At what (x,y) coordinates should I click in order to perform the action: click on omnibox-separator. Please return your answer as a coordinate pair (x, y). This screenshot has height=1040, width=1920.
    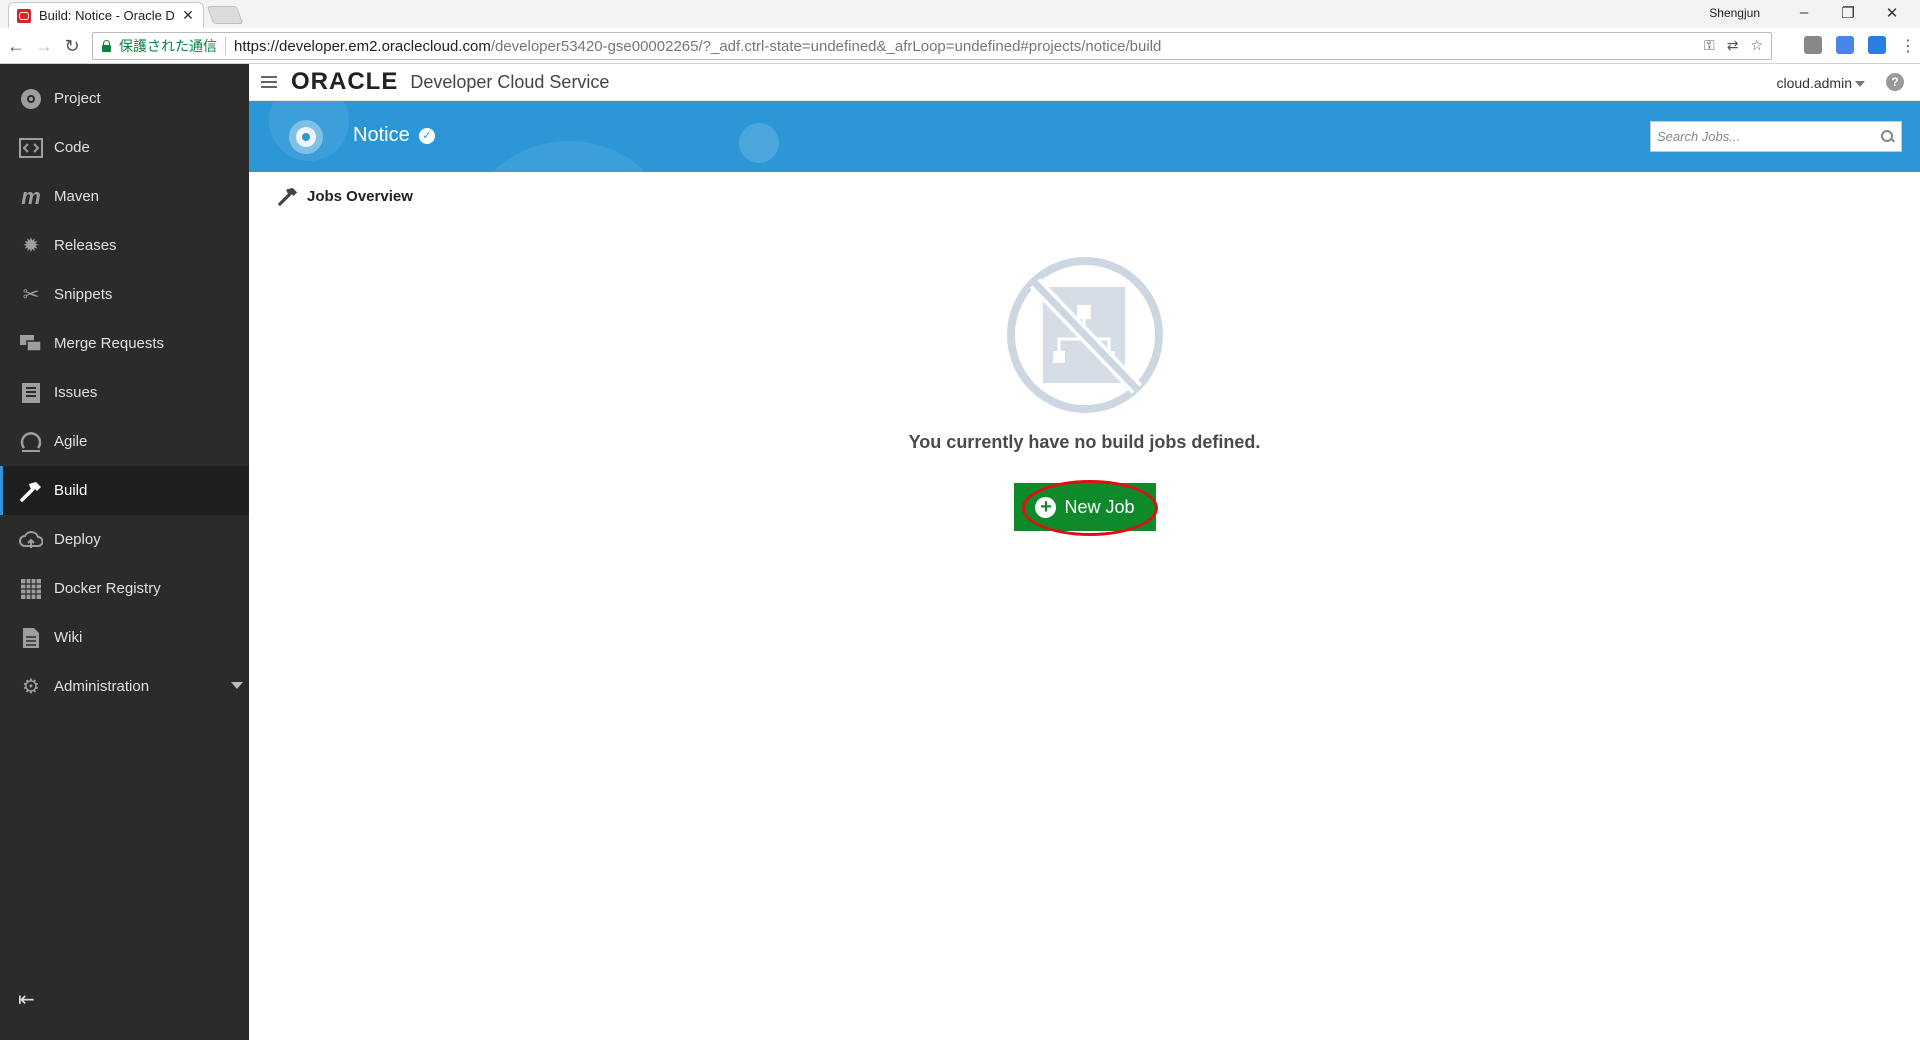
    Looking at the image, I should click on (225, 46).